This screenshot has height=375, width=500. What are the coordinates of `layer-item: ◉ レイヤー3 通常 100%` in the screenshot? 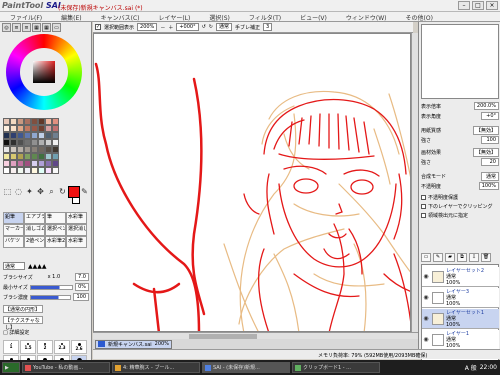 It's located at (460, 298).